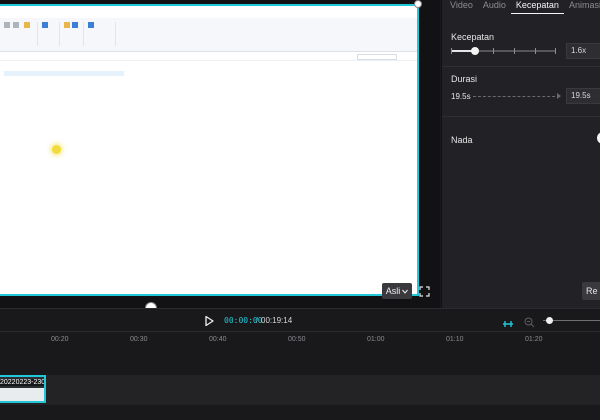 This screenshot has height=420, width=600. I want to click on video-clip: 20220223-230, so click(23, 389).